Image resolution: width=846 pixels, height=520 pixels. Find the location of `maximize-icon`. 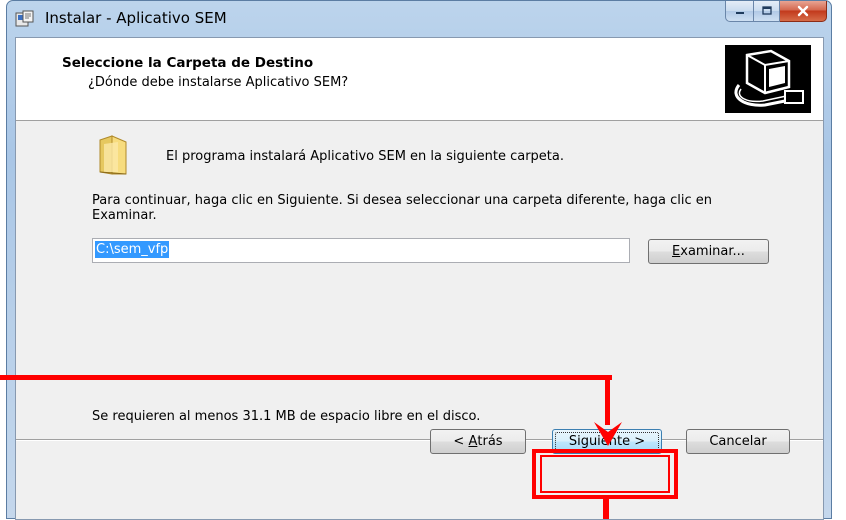

maximize-icon is located at coordinates (766, 10).